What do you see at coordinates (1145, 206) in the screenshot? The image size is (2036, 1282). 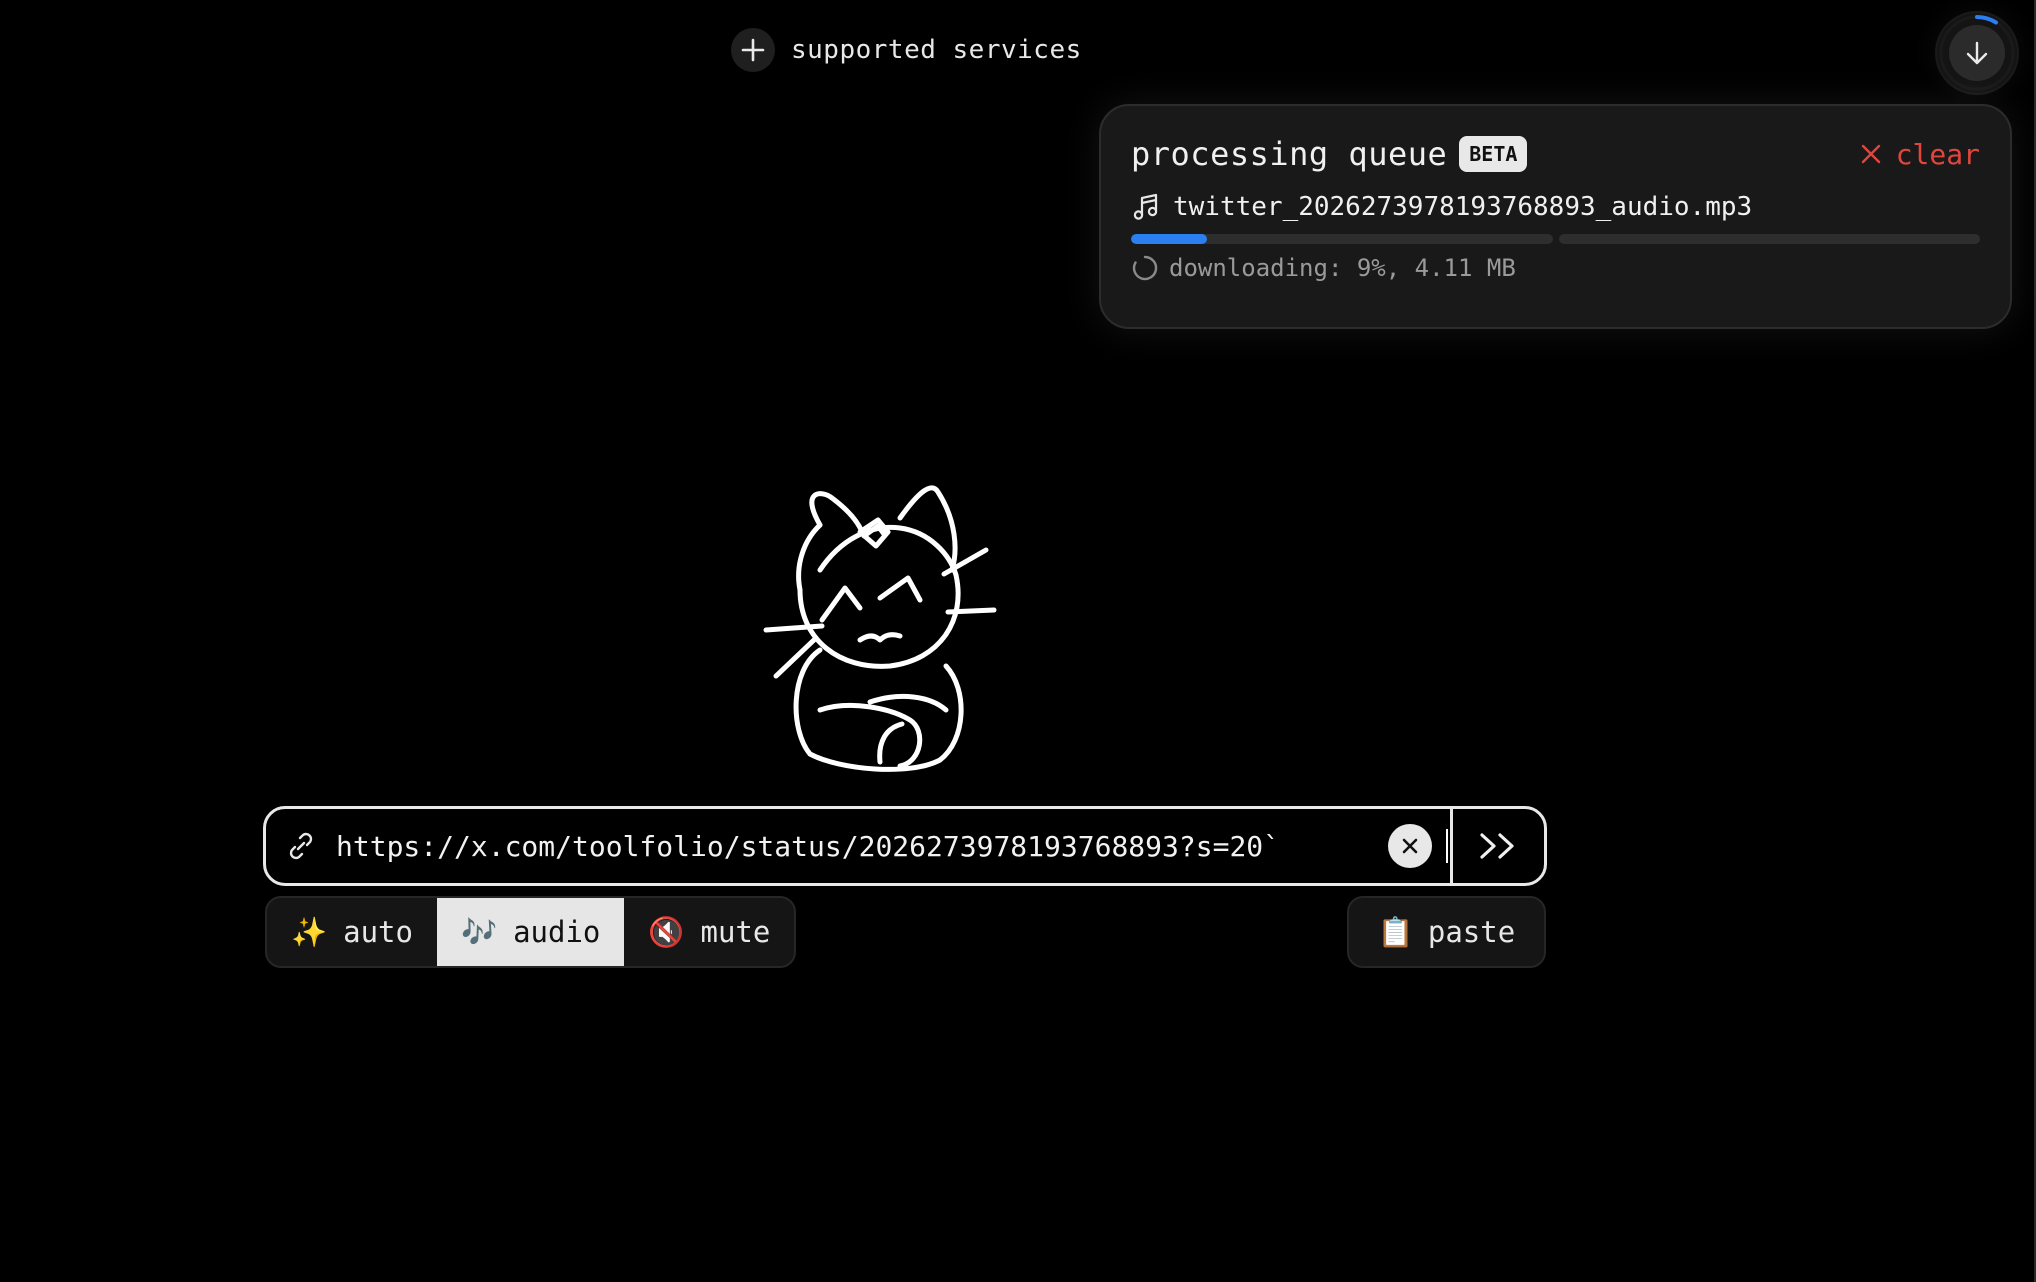 I see `music-note-icon` at bounding box center [1145, 206].